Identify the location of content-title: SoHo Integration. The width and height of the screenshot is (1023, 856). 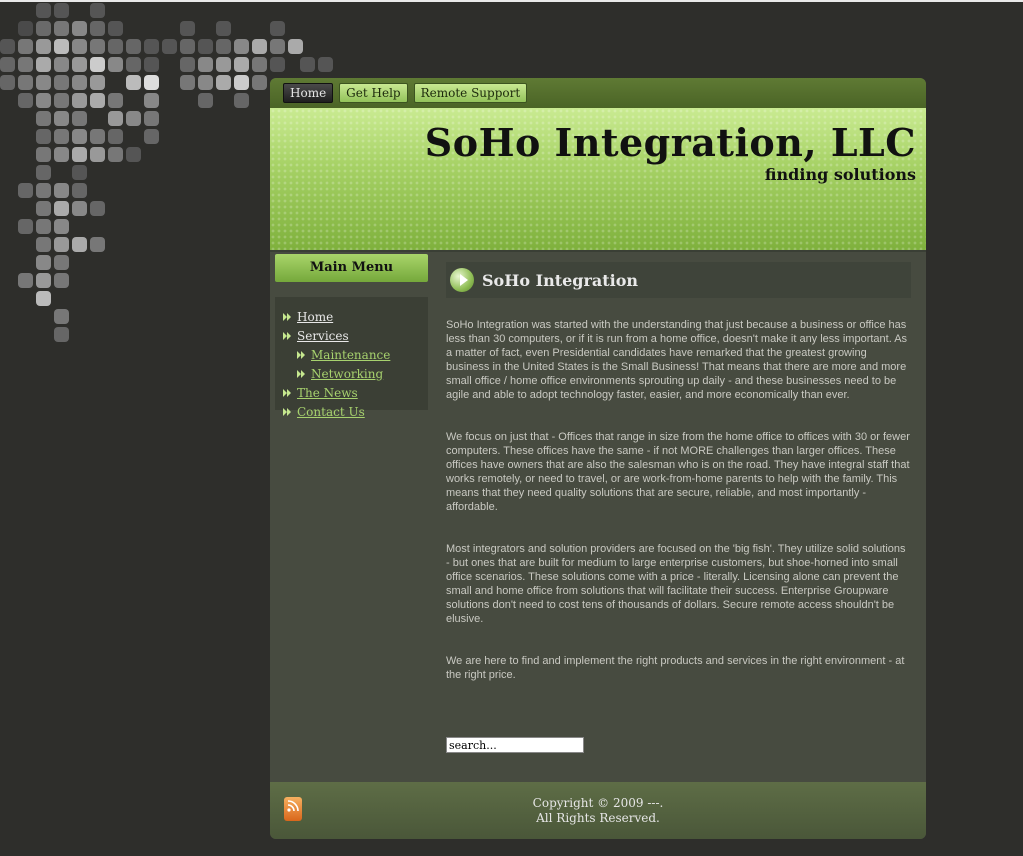
(560, 280).